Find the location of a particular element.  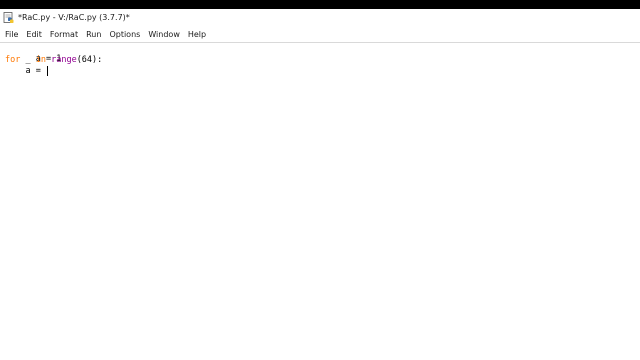

keyword-for: for is located at coordinates (13, 60).